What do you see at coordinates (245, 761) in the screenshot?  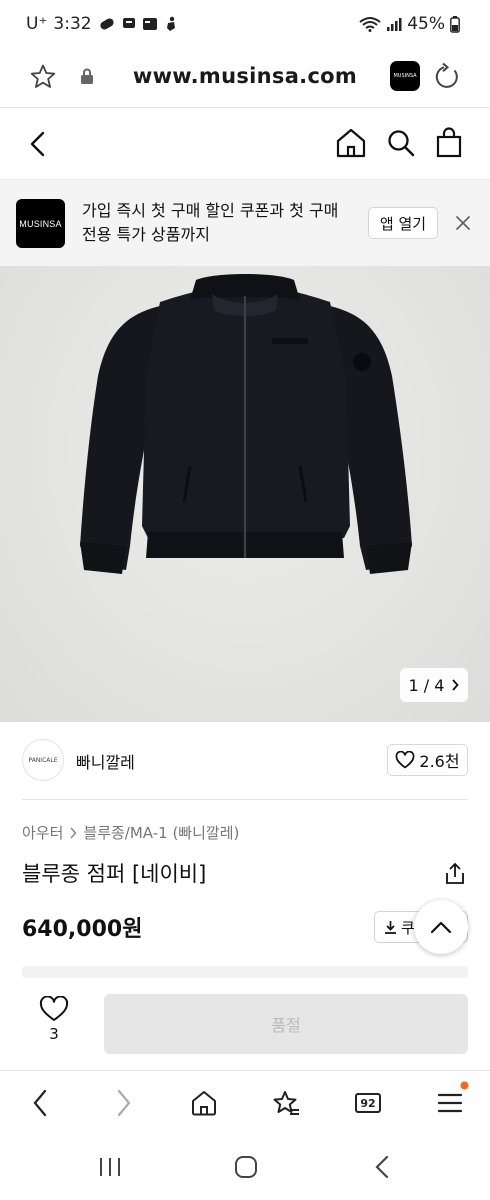 I see `brand-row: PANICALE 빠니깔레 2.6천` at bounding box center [245, 761].